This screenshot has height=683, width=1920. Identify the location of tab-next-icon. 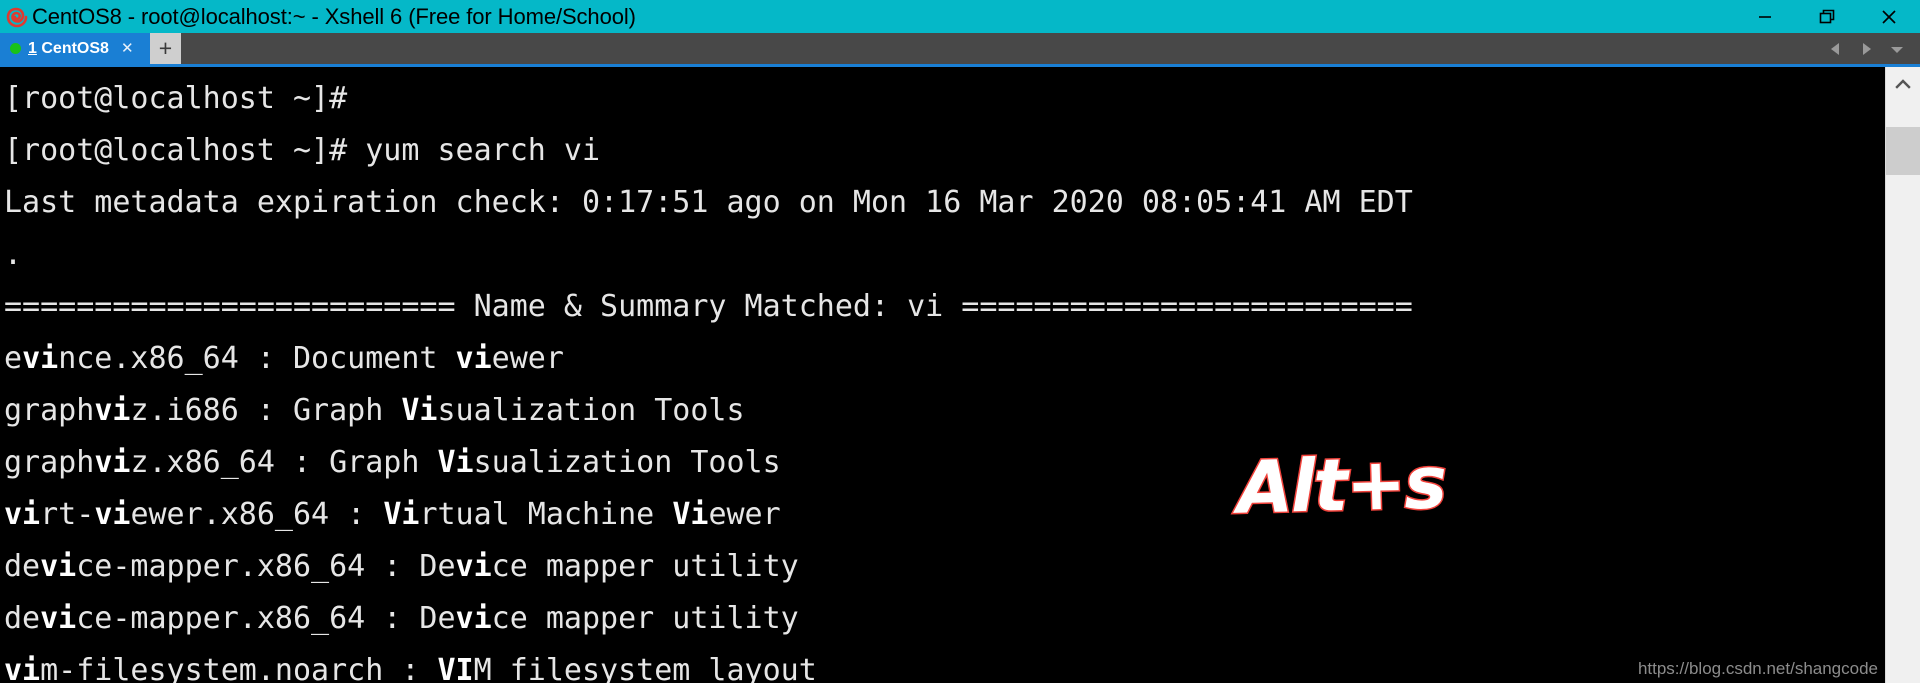
(1866, 49).